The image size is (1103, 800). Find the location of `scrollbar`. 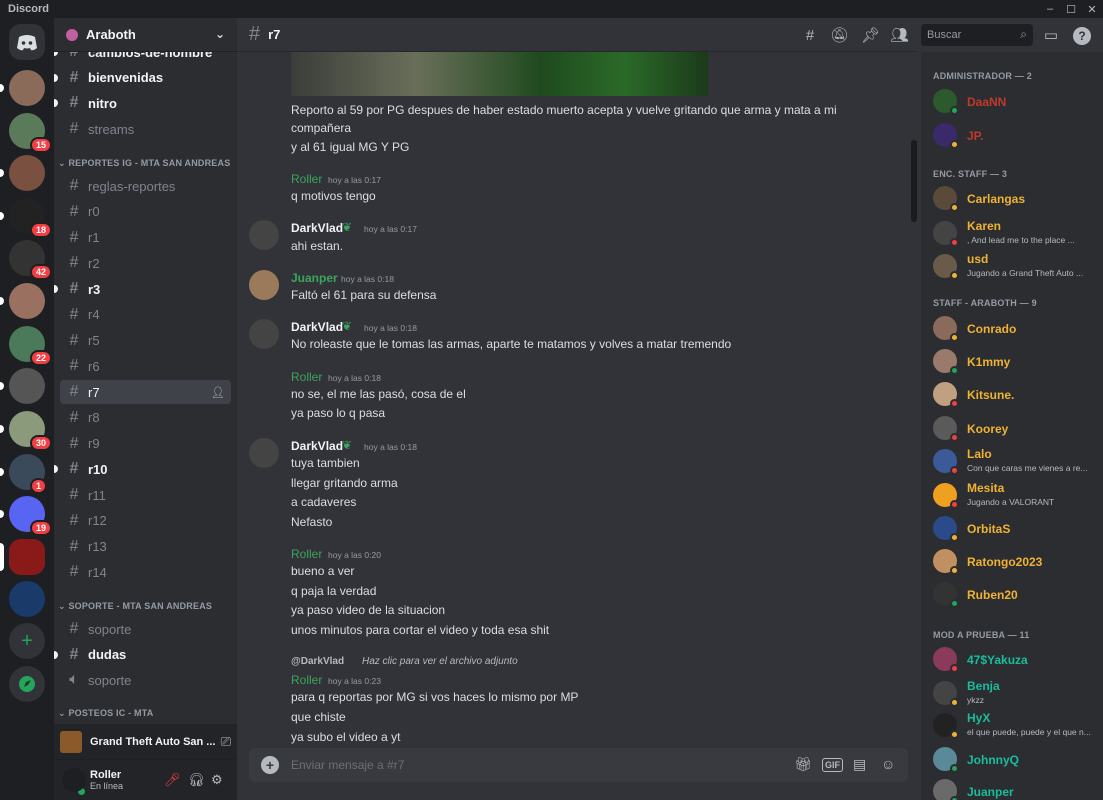

scrollbar is located at coordinates (914, 181).